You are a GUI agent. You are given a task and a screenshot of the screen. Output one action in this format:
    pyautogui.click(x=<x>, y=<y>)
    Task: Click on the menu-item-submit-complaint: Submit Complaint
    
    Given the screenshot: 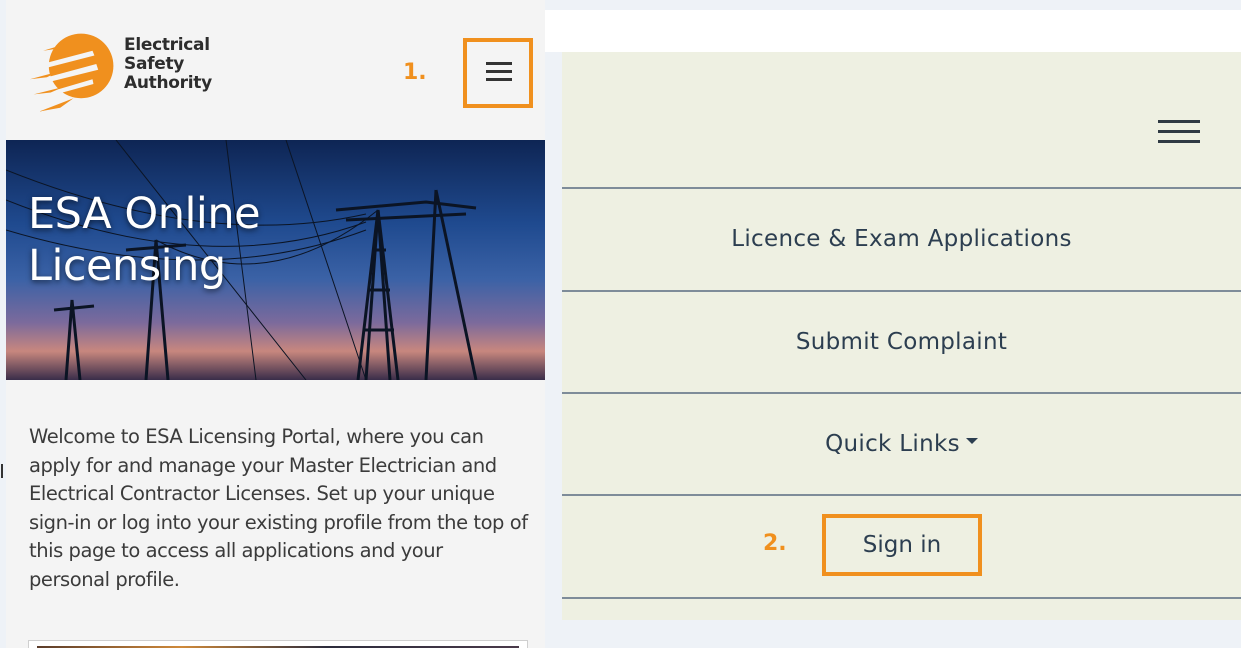 What is the action you would take?
    pyautogui.click(x=901, y=342)
    